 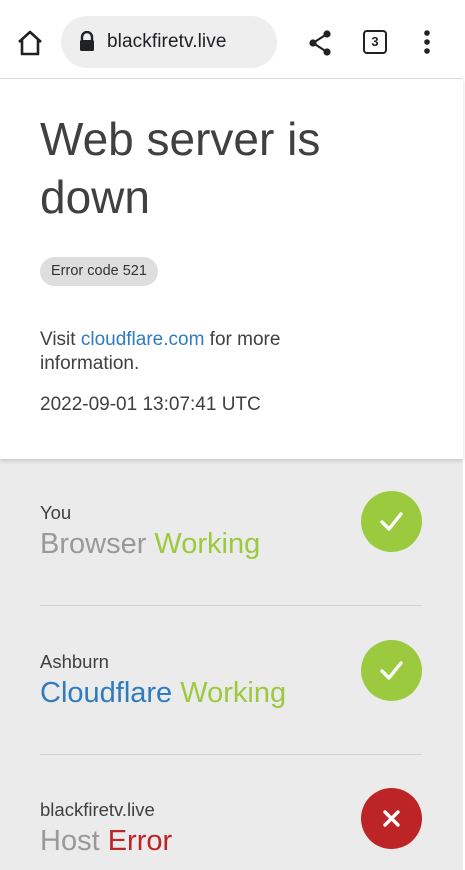 I want to click on status-service: Cloudflare Working, so click(x=163, y=693).